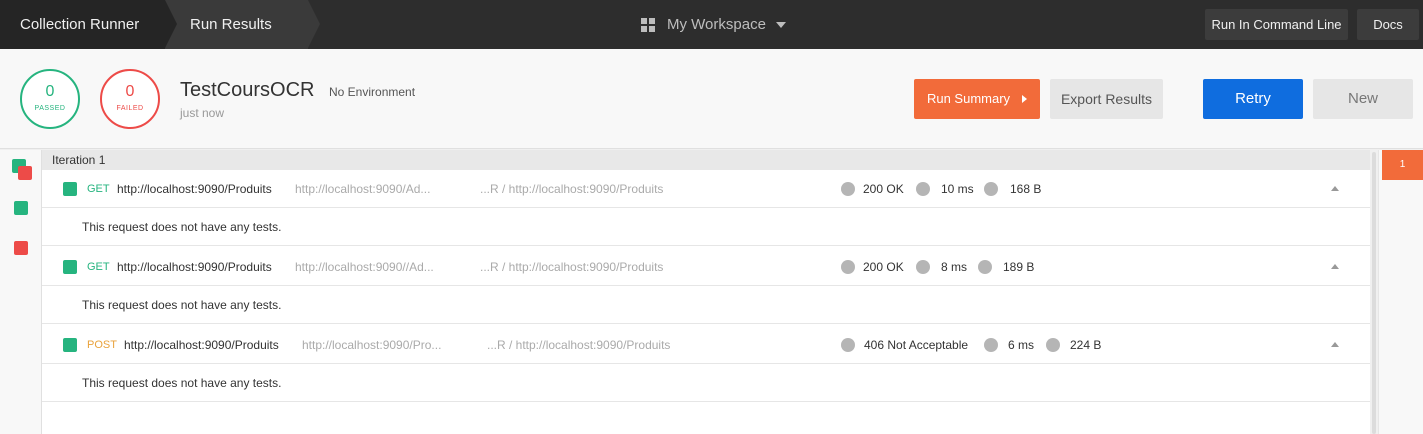 The image size is (1423, 434). What do you see at coordinates (50, 108) in the screenshot?
I see `passed-label: PASSED` at bounding box center [50, 108].